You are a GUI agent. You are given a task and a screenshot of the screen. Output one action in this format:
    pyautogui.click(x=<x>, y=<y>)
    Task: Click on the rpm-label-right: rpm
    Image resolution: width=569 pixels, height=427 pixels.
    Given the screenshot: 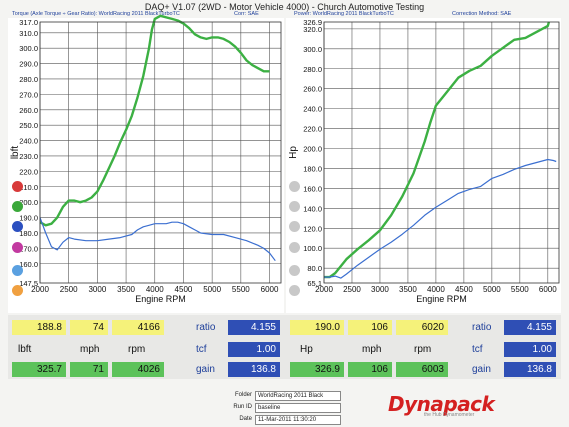 What is the action you would take?
    pyautogui.click(x=423, y=349)
    